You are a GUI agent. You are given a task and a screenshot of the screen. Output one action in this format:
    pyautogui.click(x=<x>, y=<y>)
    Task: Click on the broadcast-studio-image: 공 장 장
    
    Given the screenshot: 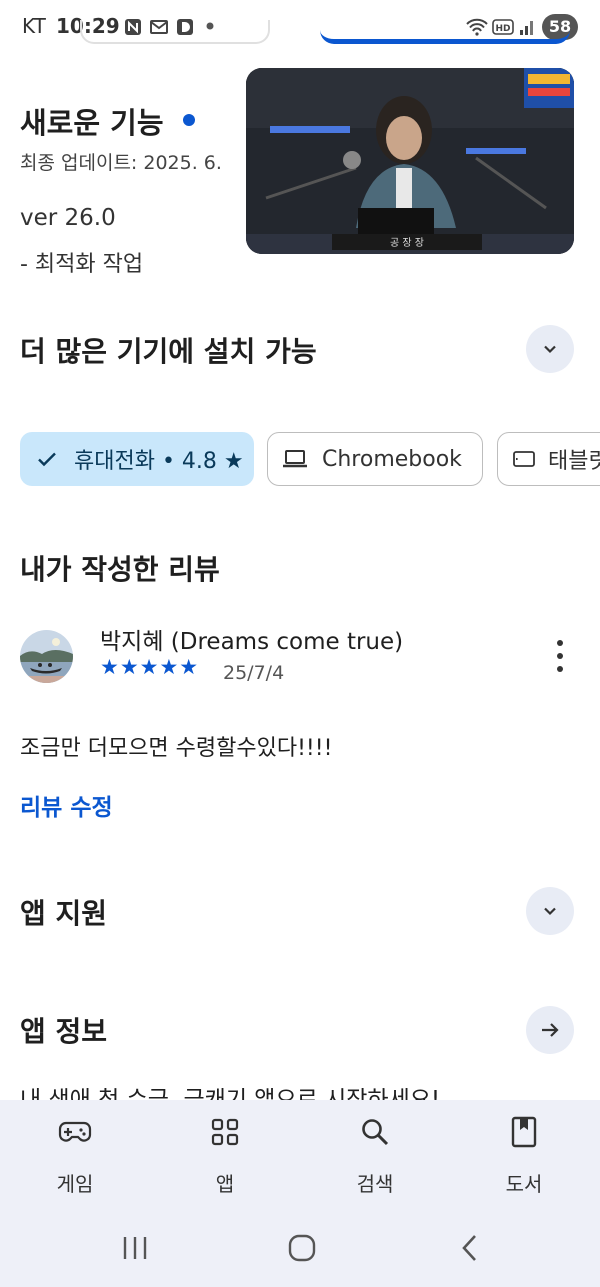 What is the action you would take?
    pyautogui.click(x=410, y=161)
    